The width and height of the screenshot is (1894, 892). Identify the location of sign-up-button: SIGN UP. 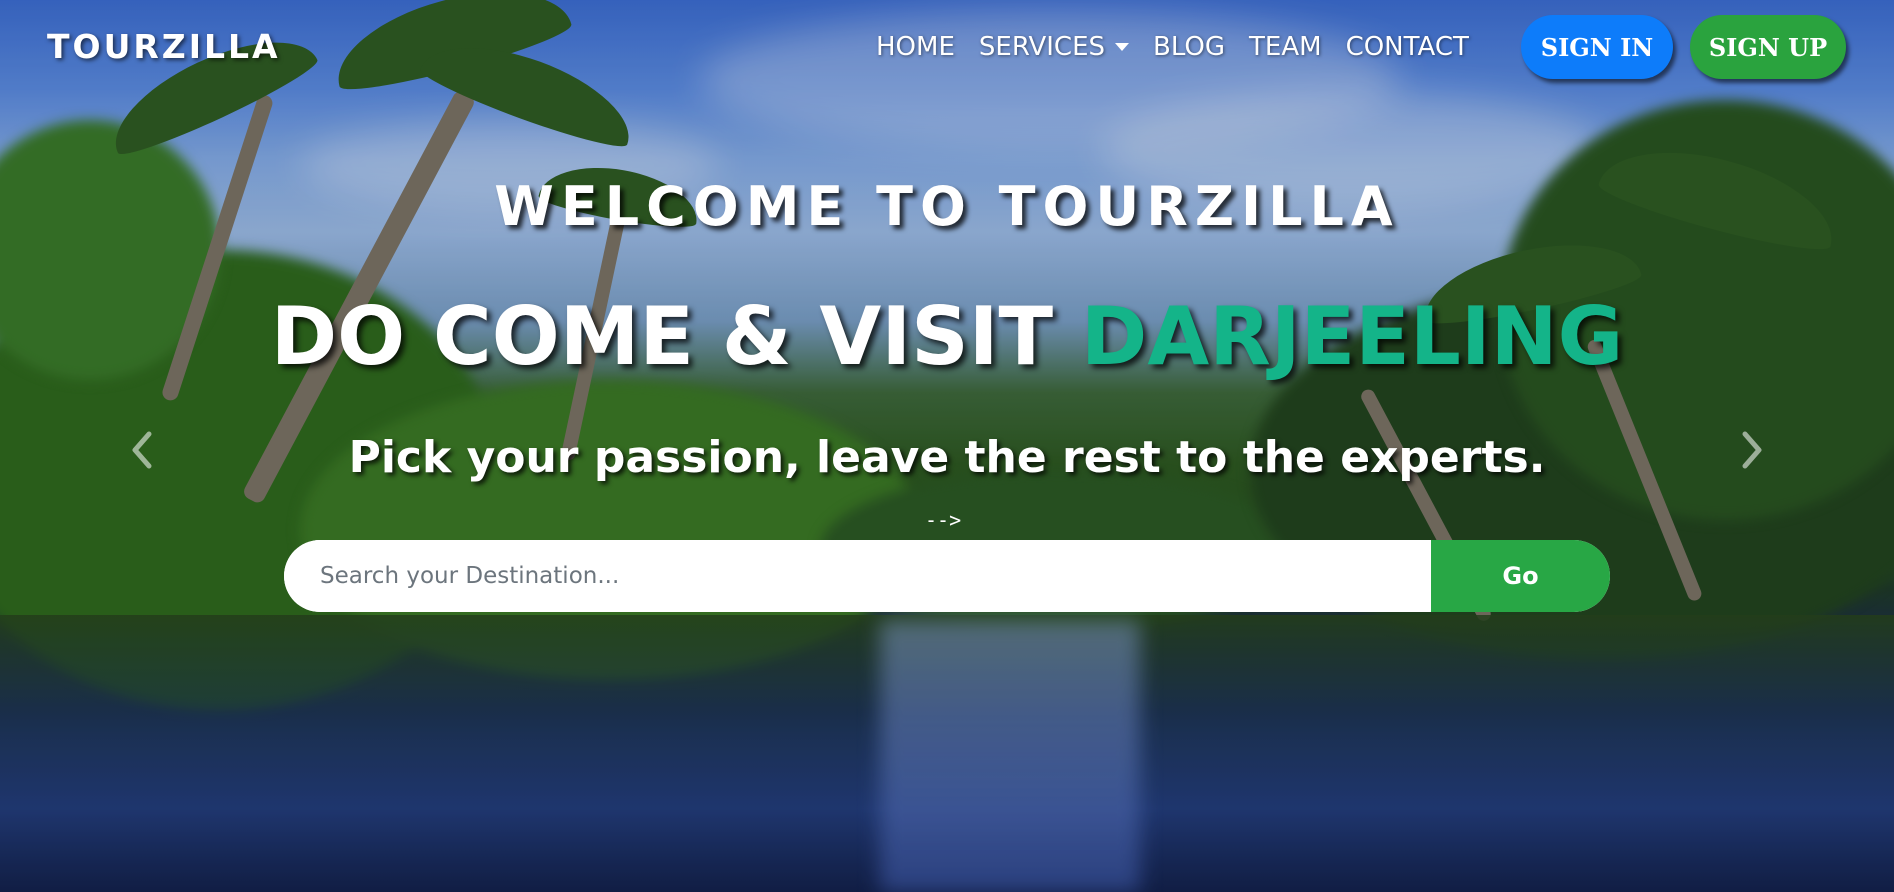
(1768, 47).